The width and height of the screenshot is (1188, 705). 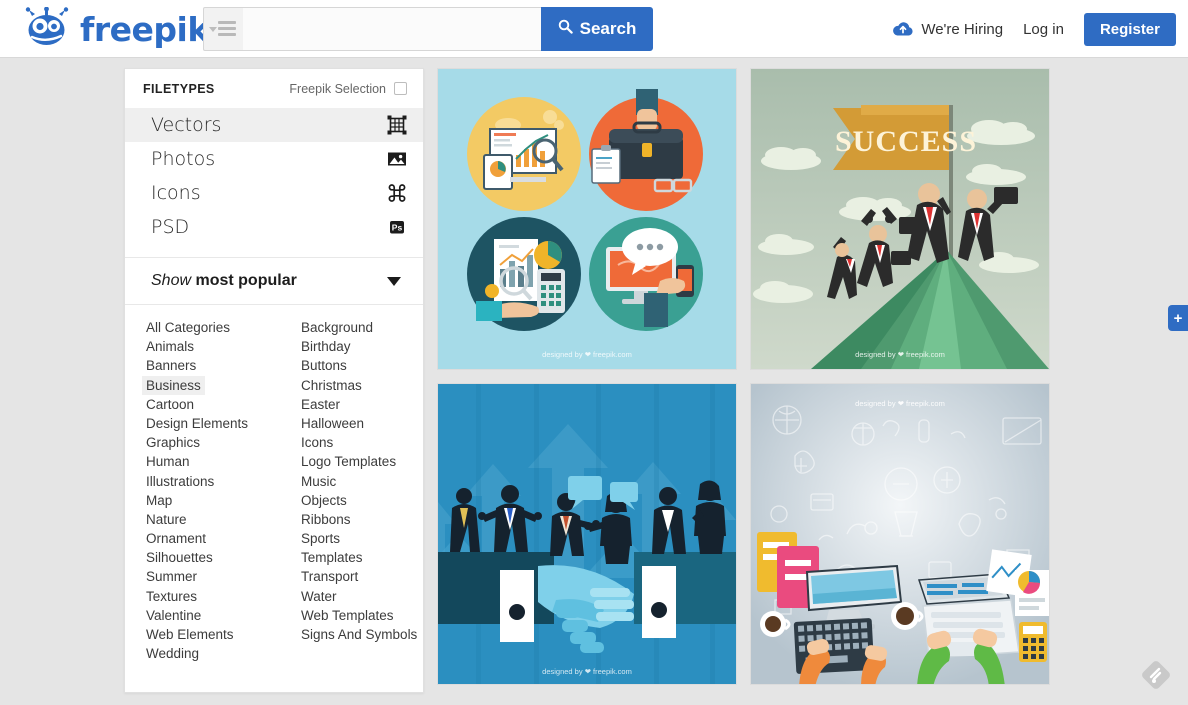 What do you see at coordinates (210, 442) in the screenshot?
I see `category-item: Graphics` at bounding box center [210, 442].